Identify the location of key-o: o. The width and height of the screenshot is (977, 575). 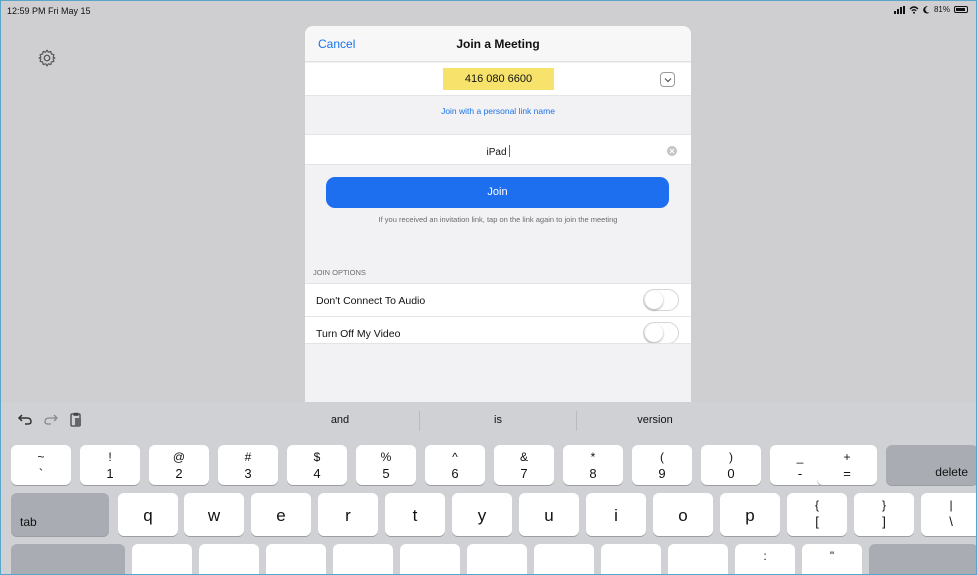
(683, 514).